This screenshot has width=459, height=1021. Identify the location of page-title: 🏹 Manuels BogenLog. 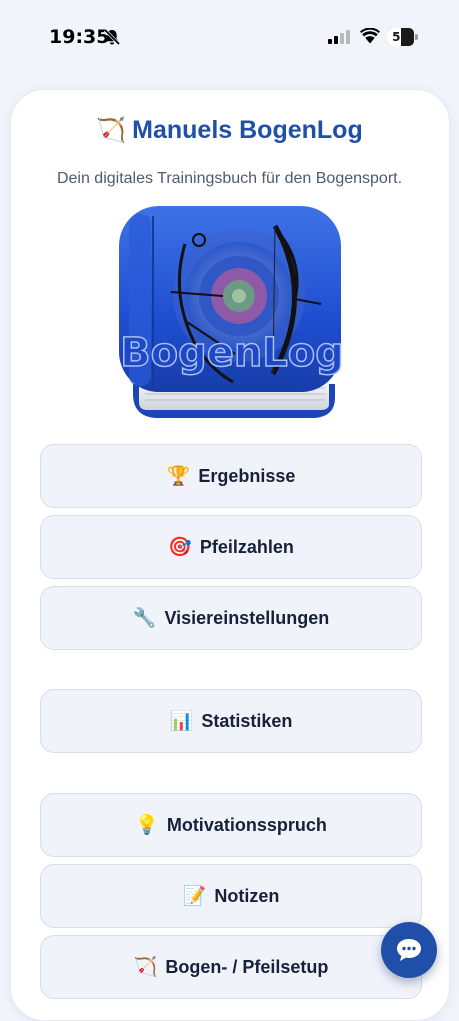
(229, 130).